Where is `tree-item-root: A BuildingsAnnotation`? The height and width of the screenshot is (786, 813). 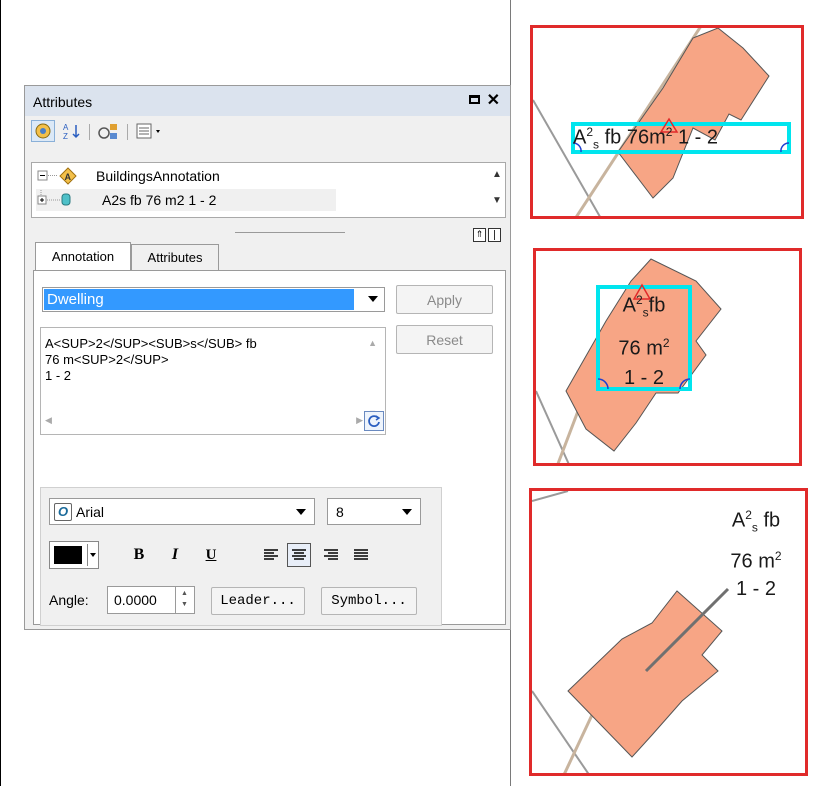
tree-item-root: A BuildingsAnnotation is located at coordinates (128, 176).